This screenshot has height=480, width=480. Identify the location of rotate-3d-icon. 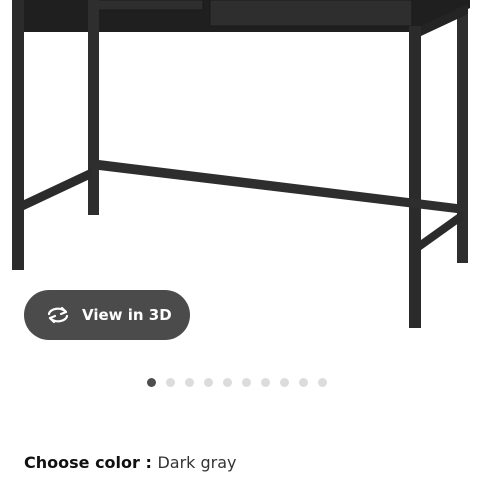
(59, 315).